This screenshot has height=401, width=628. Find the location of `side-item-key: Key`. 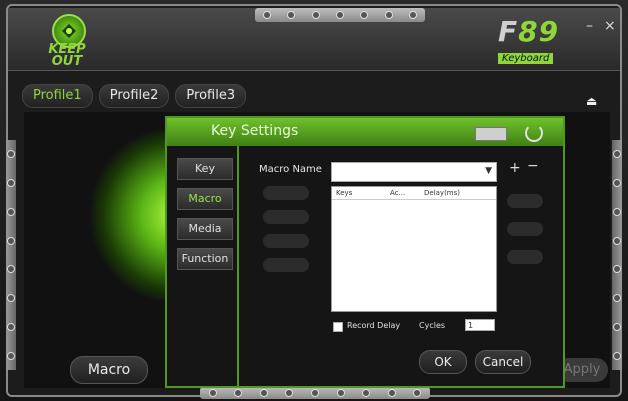

side-item-key: Key is located at coordinates (205, 169).